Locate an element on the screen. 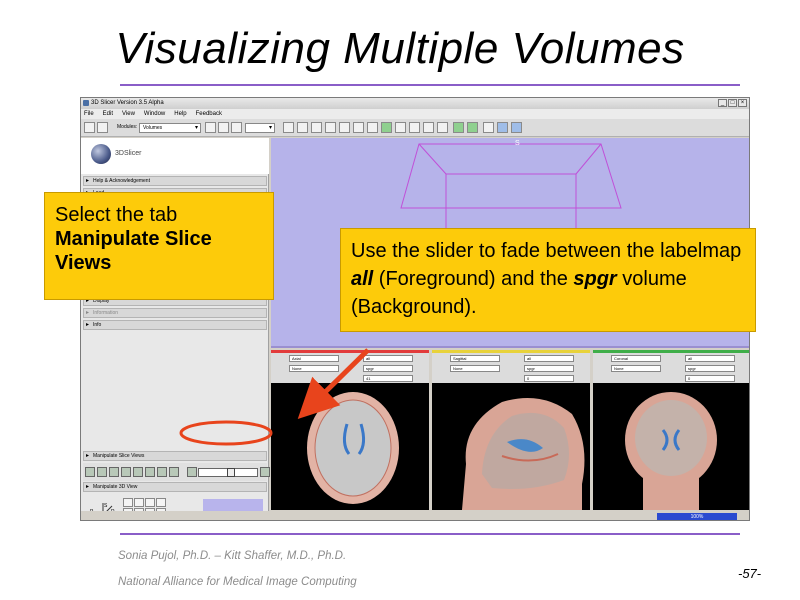  yellow-orientation-select: Sagittal is located at coordinates (475, 358).